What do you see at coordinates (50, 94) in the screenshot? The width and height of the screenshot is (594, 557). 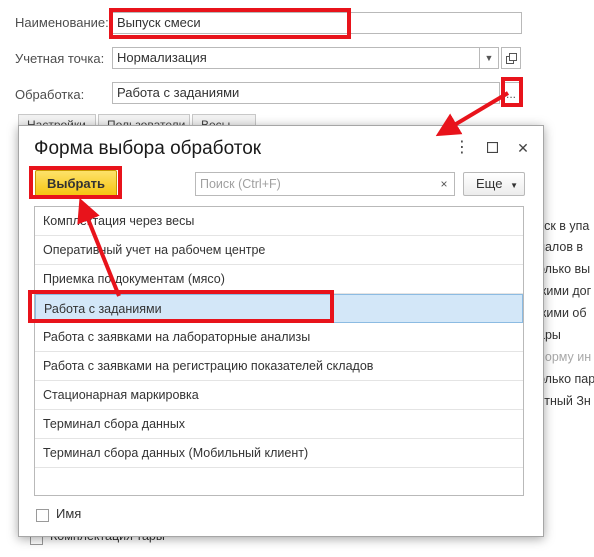 I see `processing-label: Обработка:` at bounding box center [50, 94].